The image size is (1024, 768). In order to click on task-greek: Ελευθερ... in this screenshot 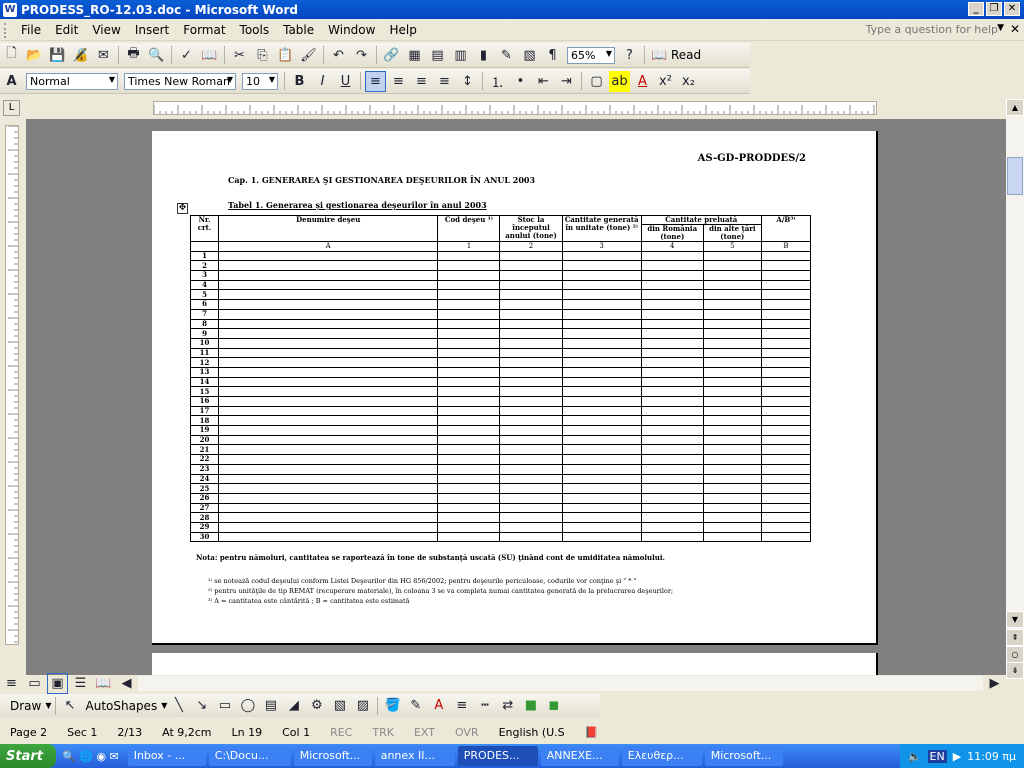, I will do `click(661, 756)`.